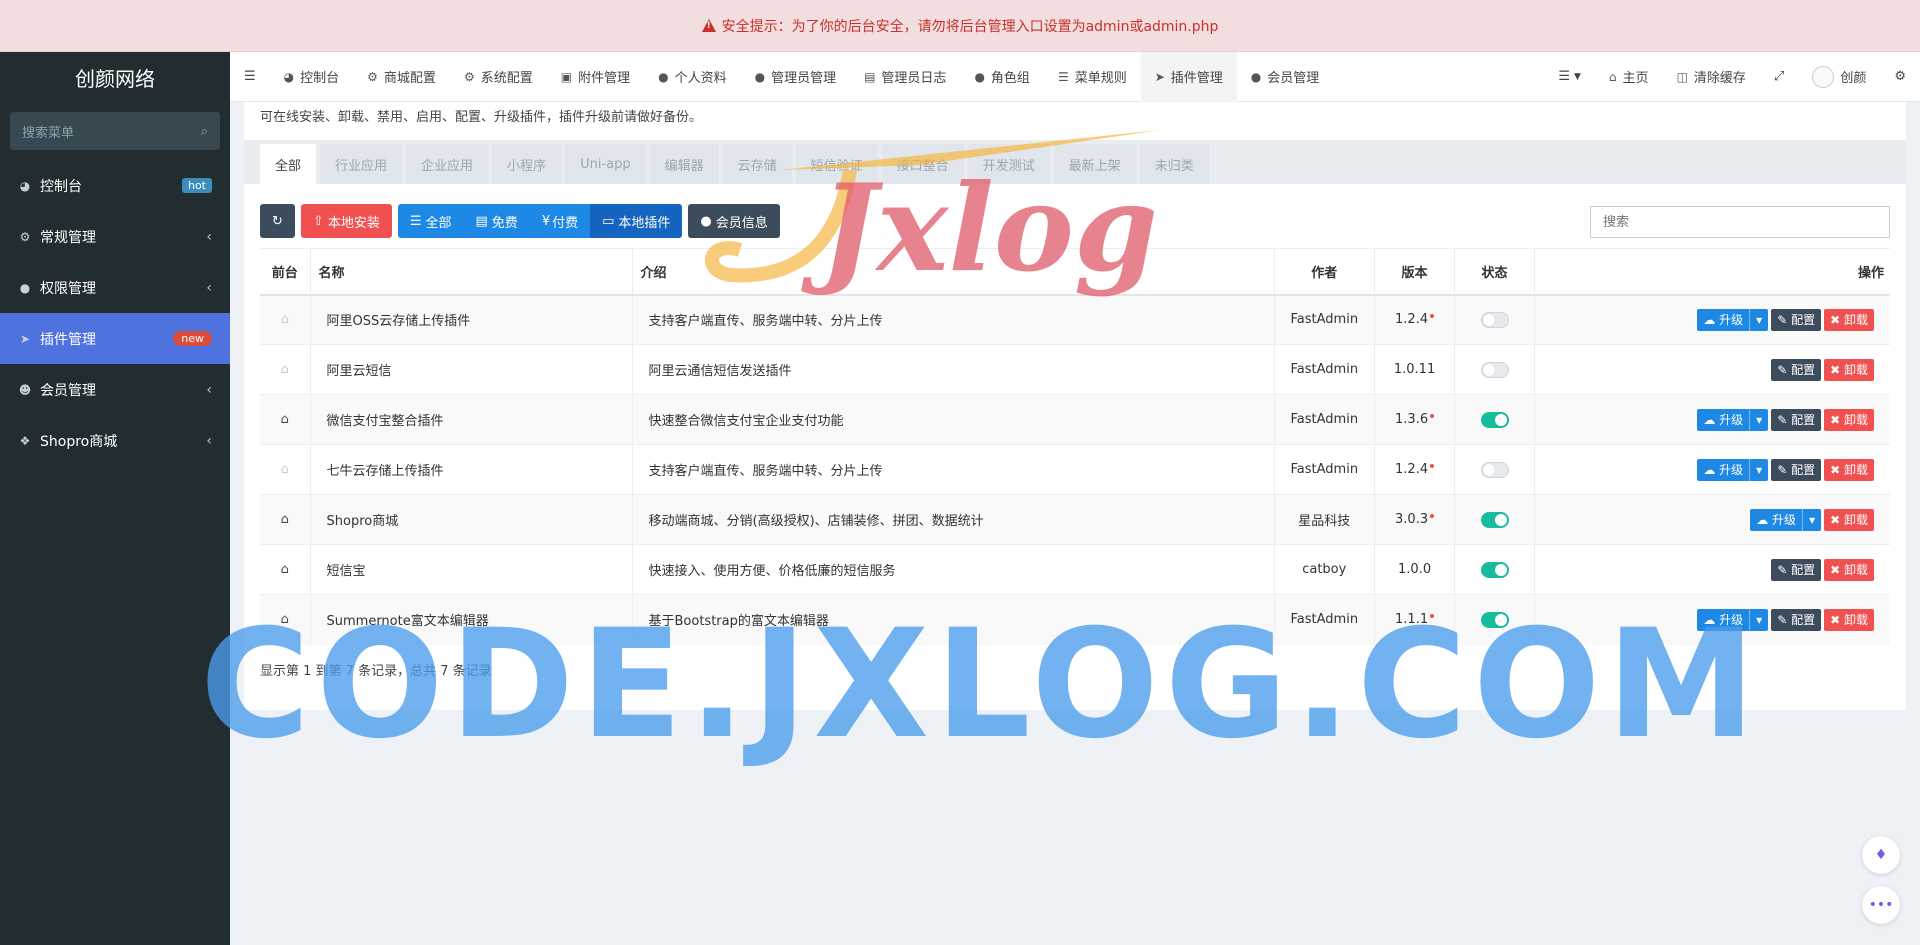  I want to click on tab-uncategorized: 未归类, so click(1174, 164).